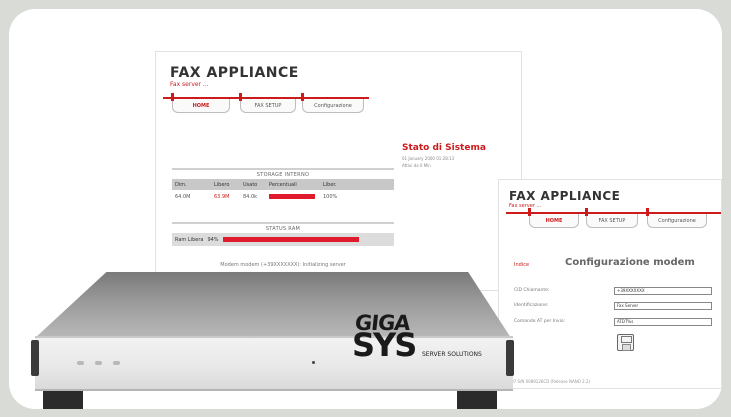 Image resolution: width=731 pixels, height=417 pixels. I want to click on column-header: Percentuali, so click(283, 184).